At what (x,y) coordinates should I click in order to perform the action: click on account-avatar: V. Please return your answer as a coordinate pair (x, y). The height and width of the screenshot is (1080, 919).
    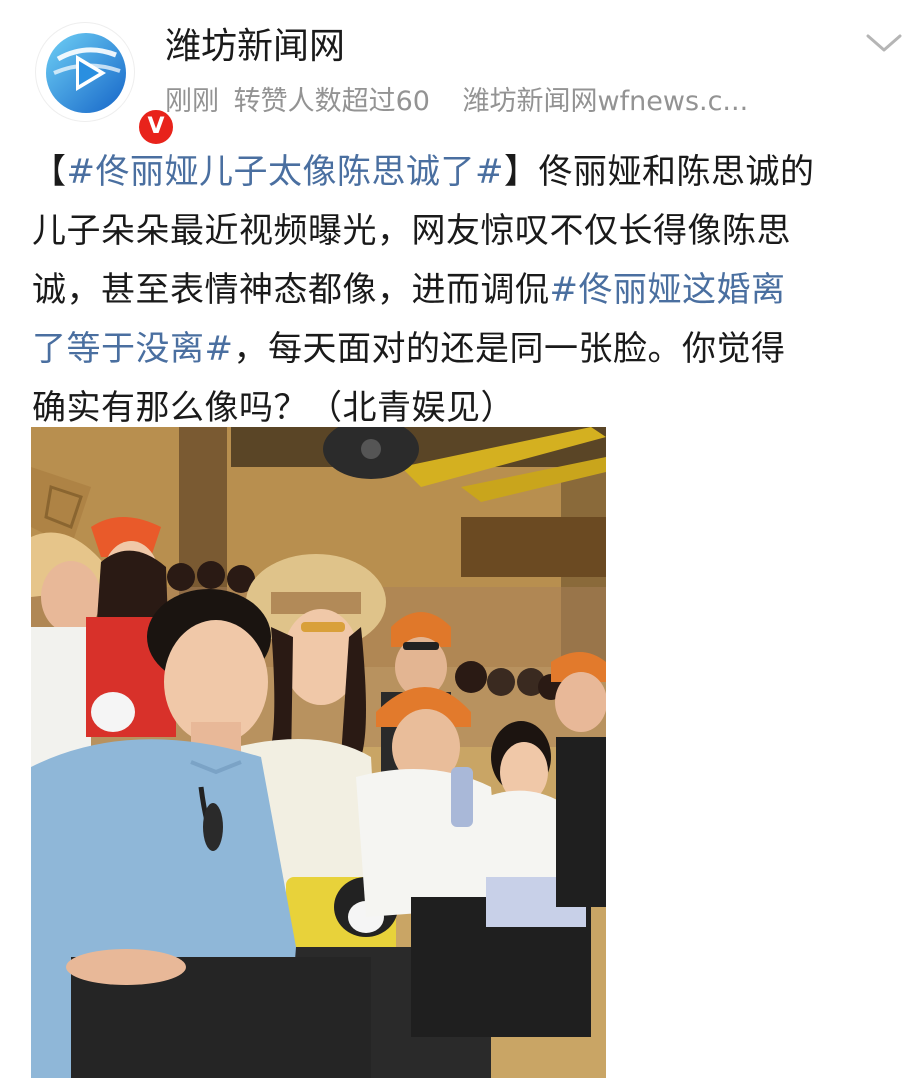
    Looking at the image, I should click on (105, 84).